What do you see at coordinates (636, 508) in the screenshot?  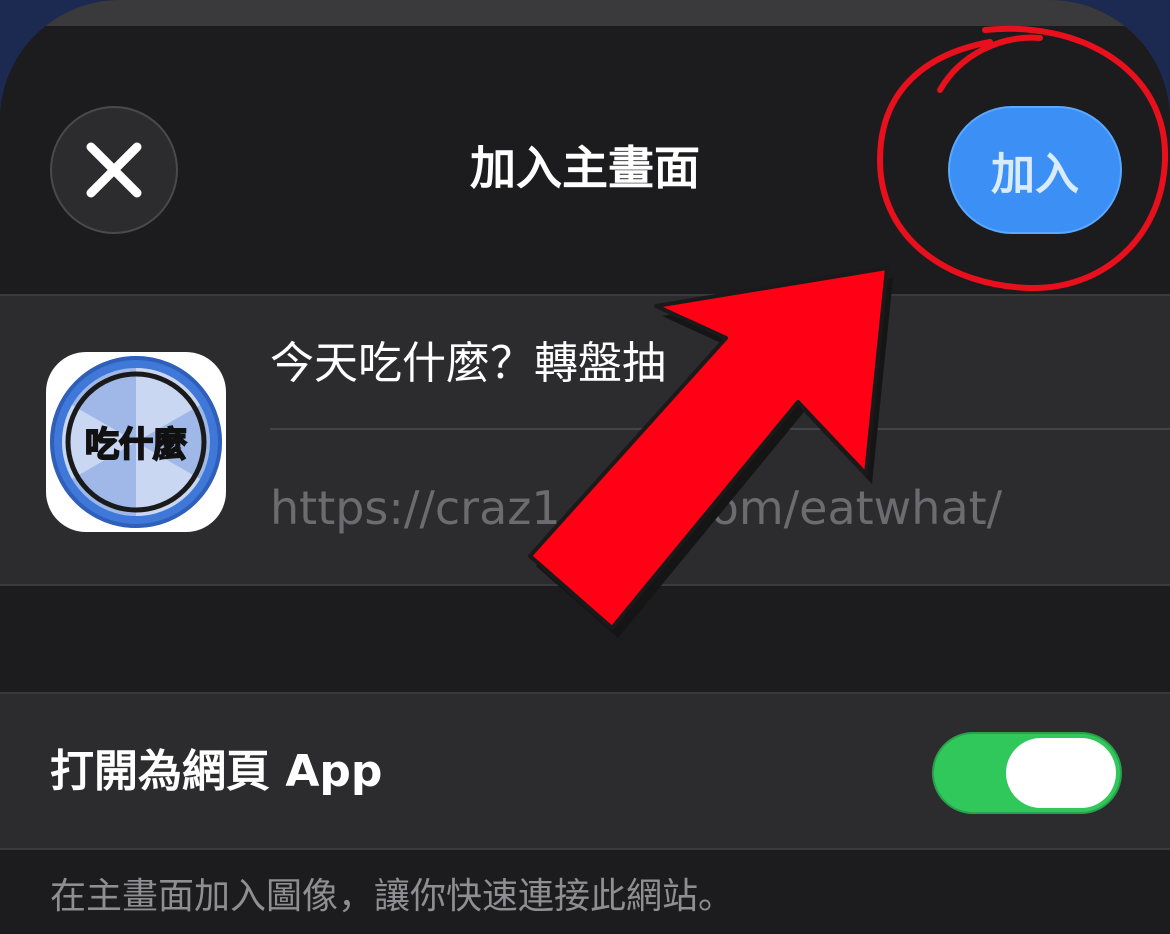 I see `app-url: https://craz1 om/eatwhat/` at bounding box center [636, 508].